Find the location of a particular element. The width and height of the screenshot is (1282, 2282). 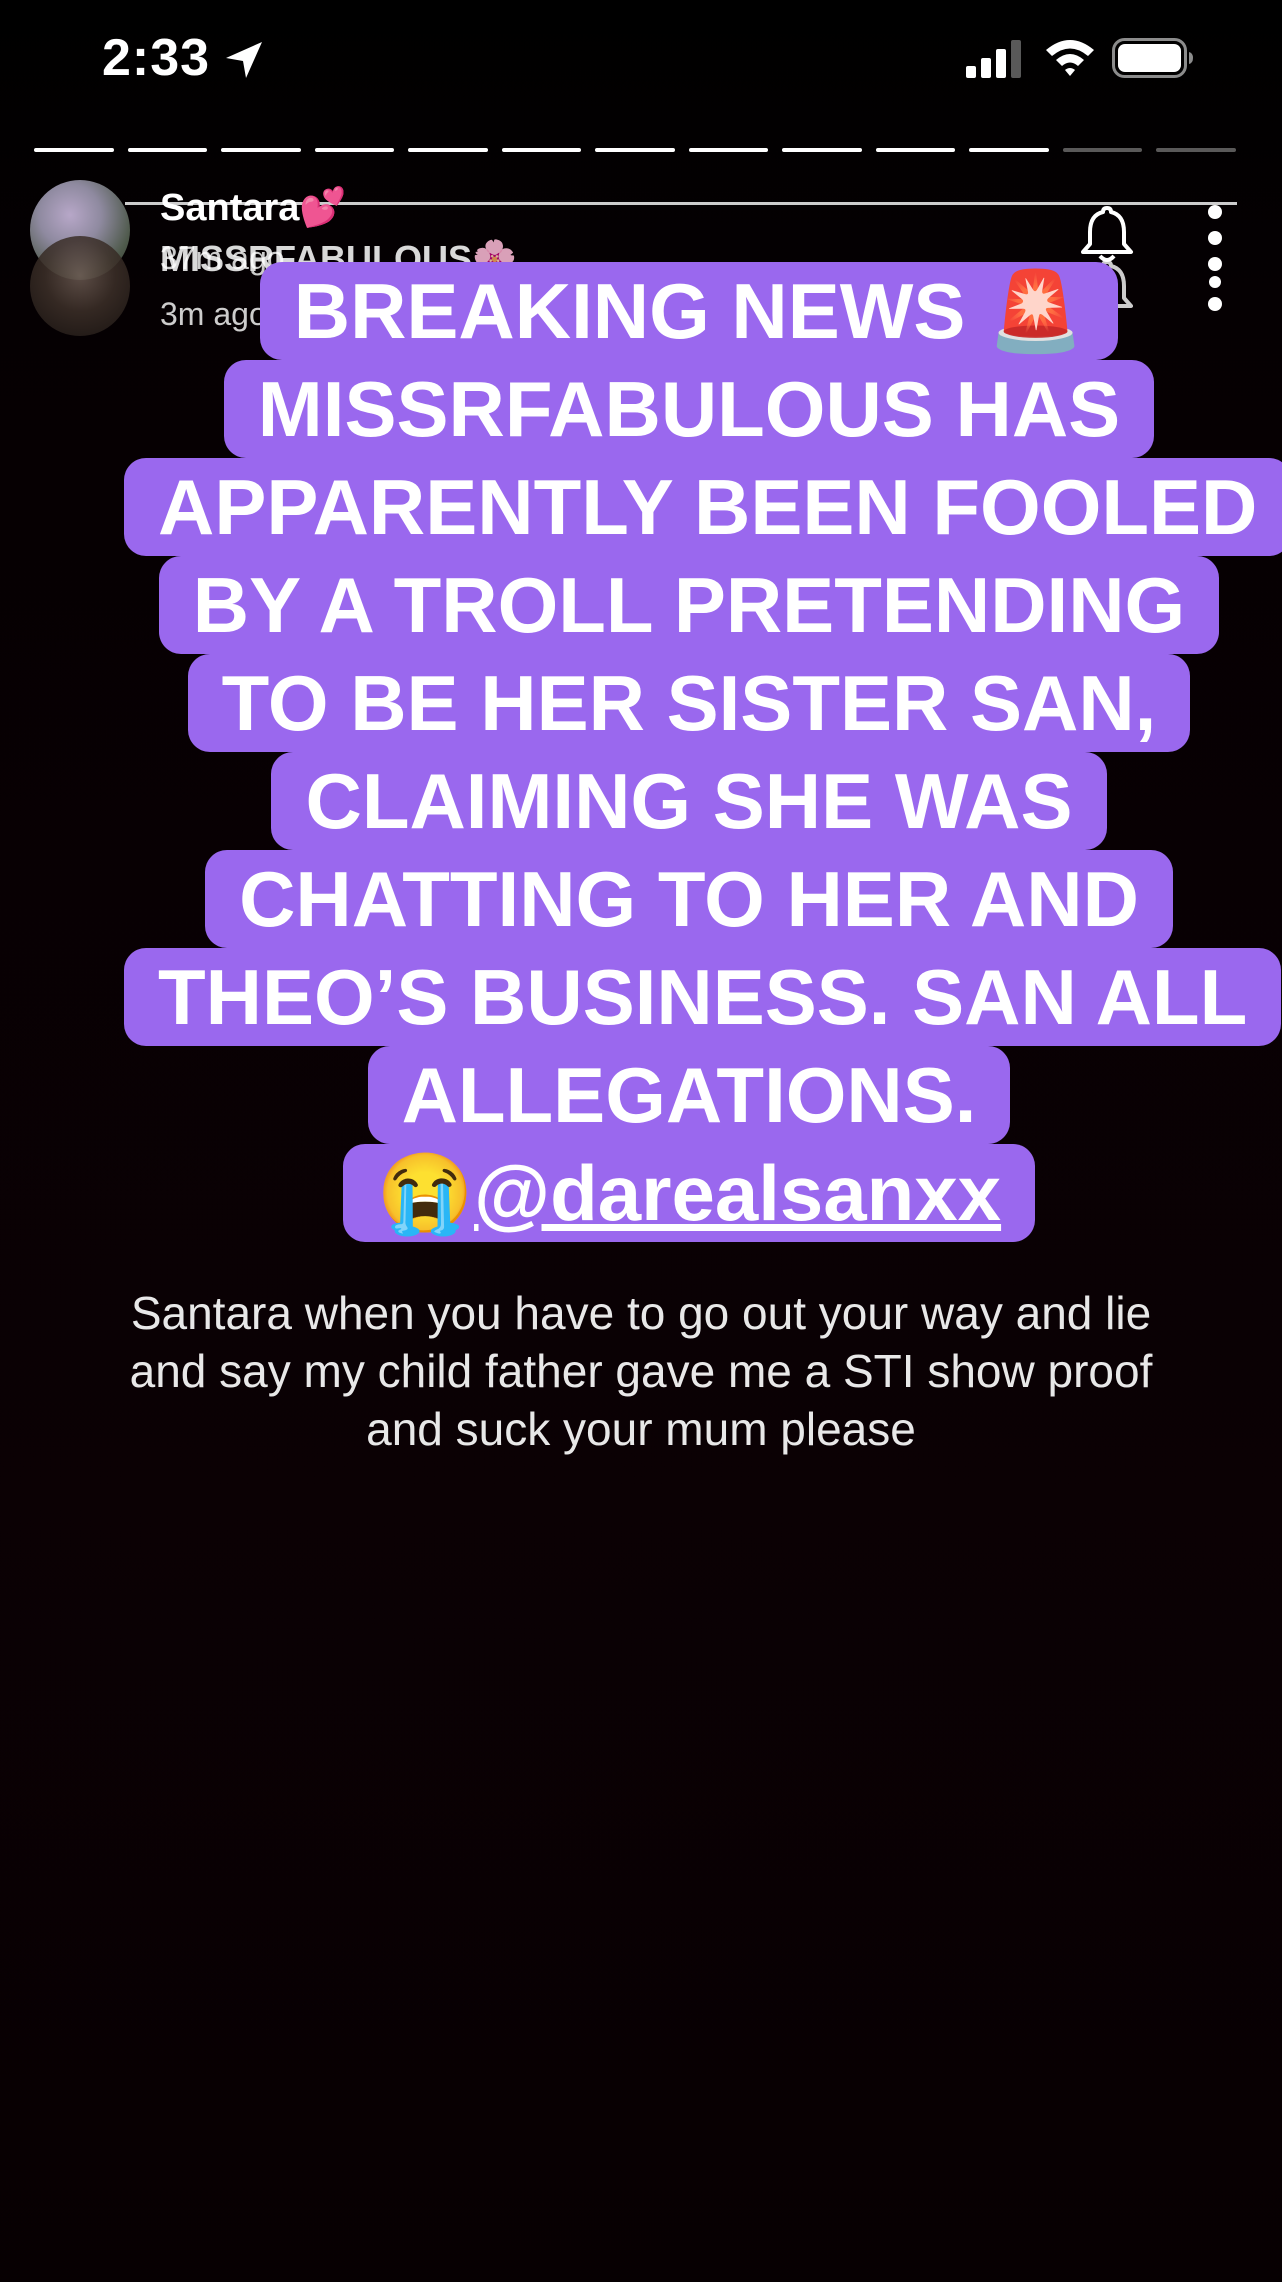

headline-line: ALLEGATIONS. is located at coordinates (689, 1095).